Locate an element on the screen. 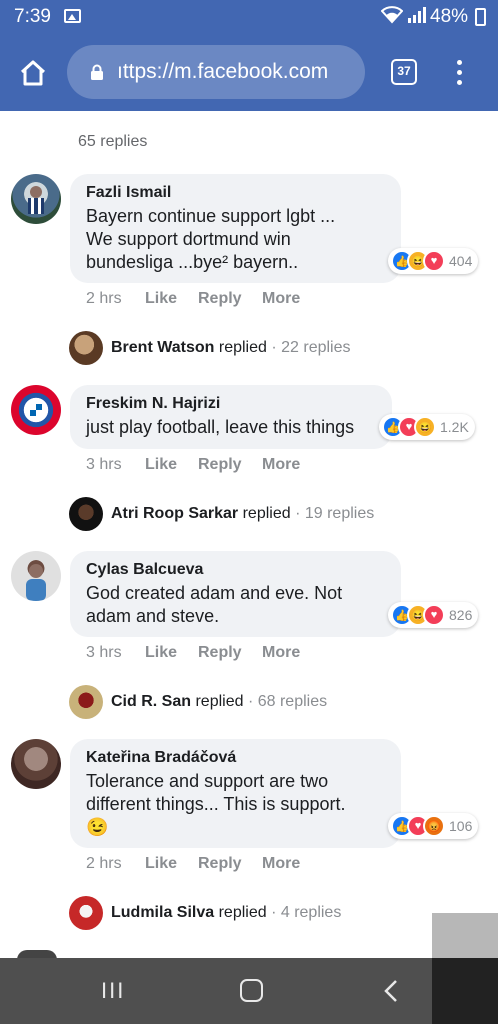 The width and height of the screenshot is (498, 1024). reactions-summary: 👍 😆 ♥ 826 is located at coordinates (433, 615).